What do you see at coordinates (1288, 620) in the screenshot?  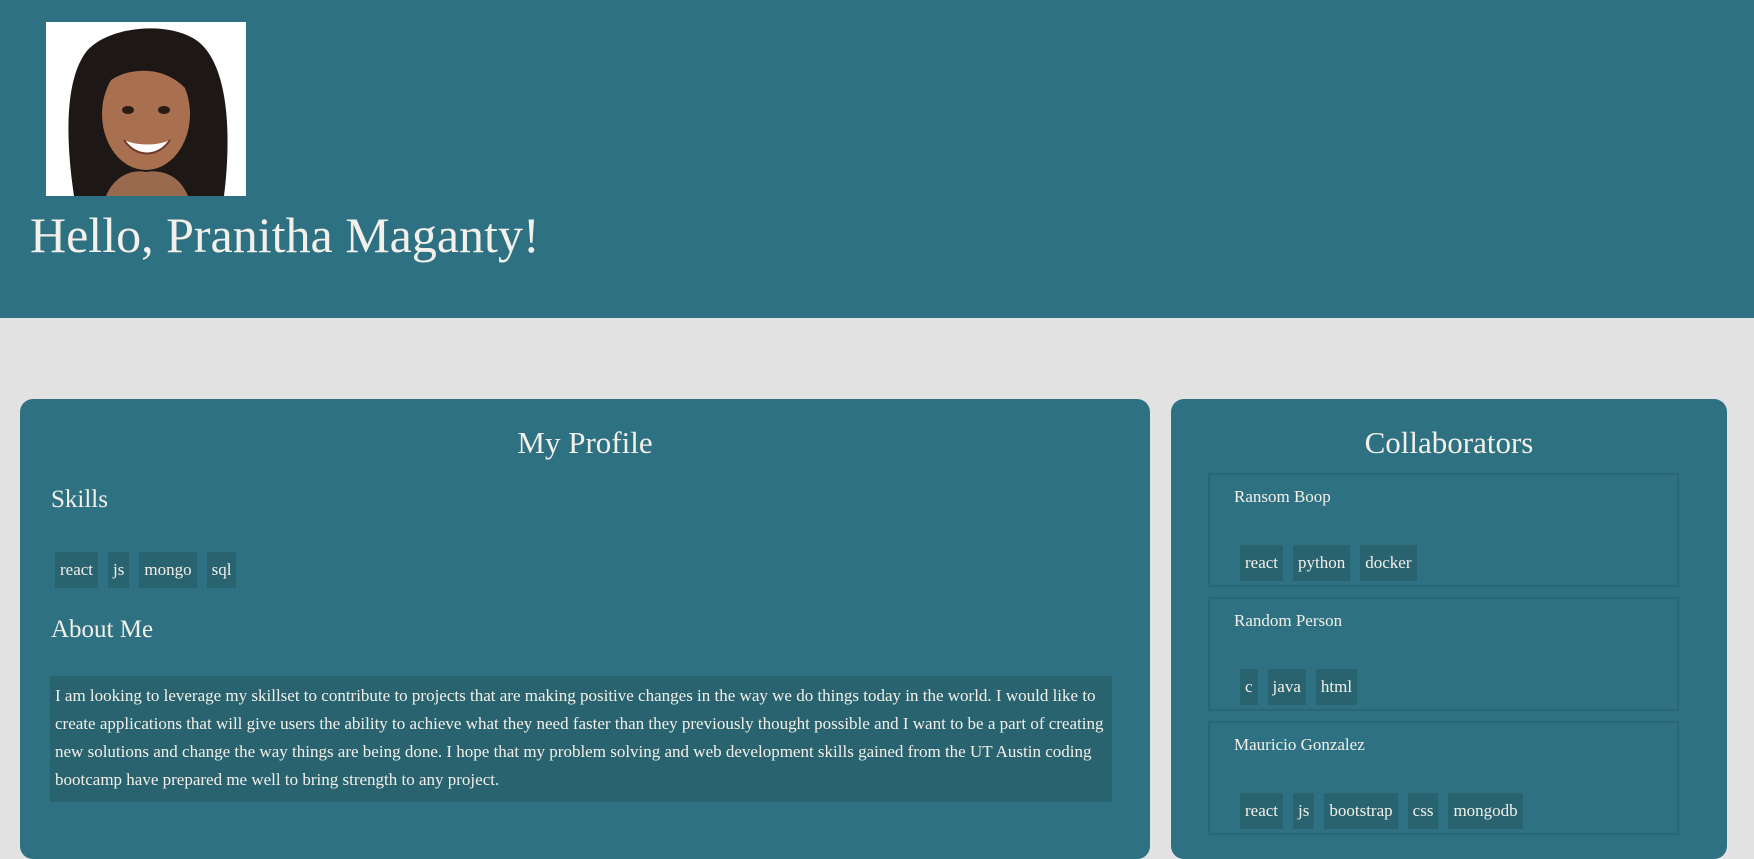 I see `collaborator-name: Random Person` at bounding box center [1288, 620].